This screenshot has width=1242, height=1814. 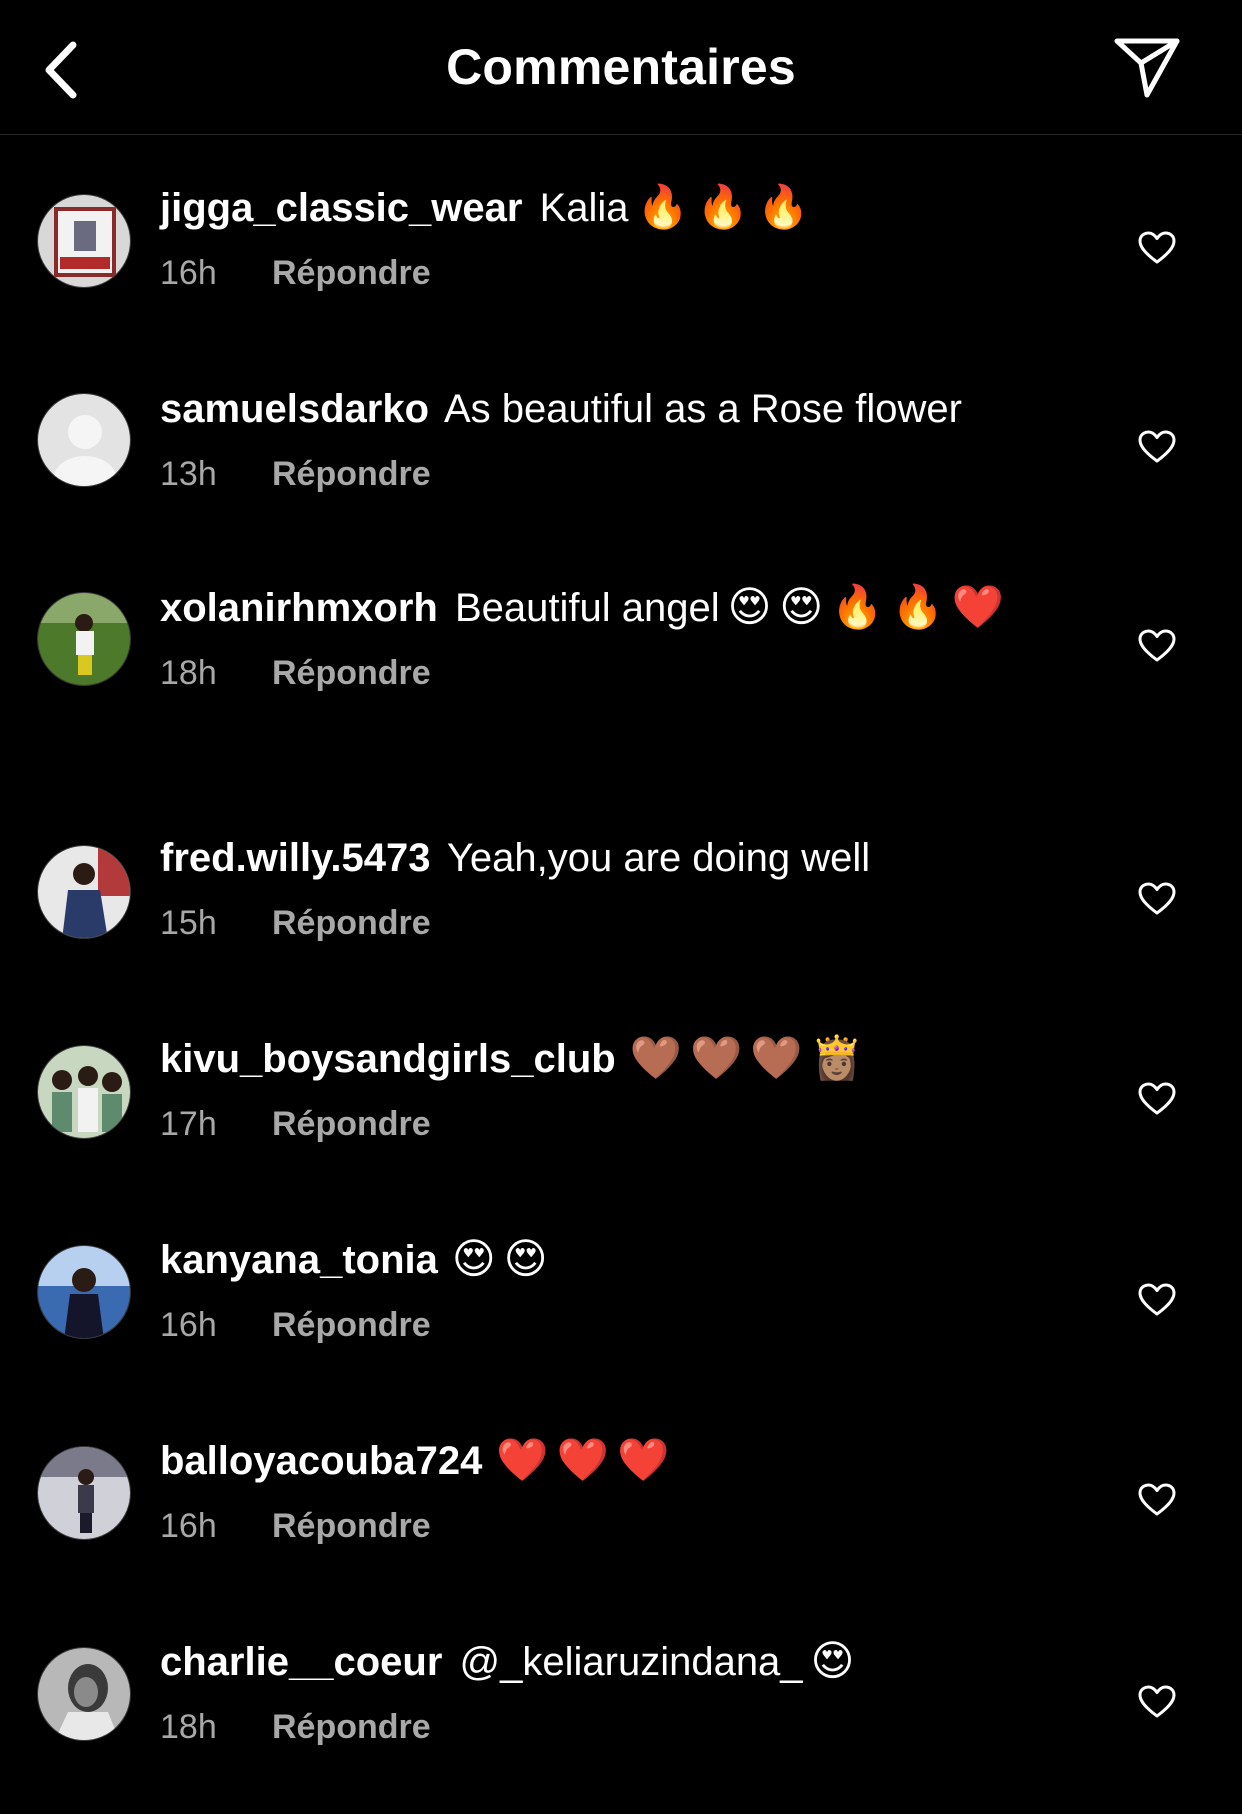 I want to click on comment-message: Beautiful angel, so click(x=581, y=608).